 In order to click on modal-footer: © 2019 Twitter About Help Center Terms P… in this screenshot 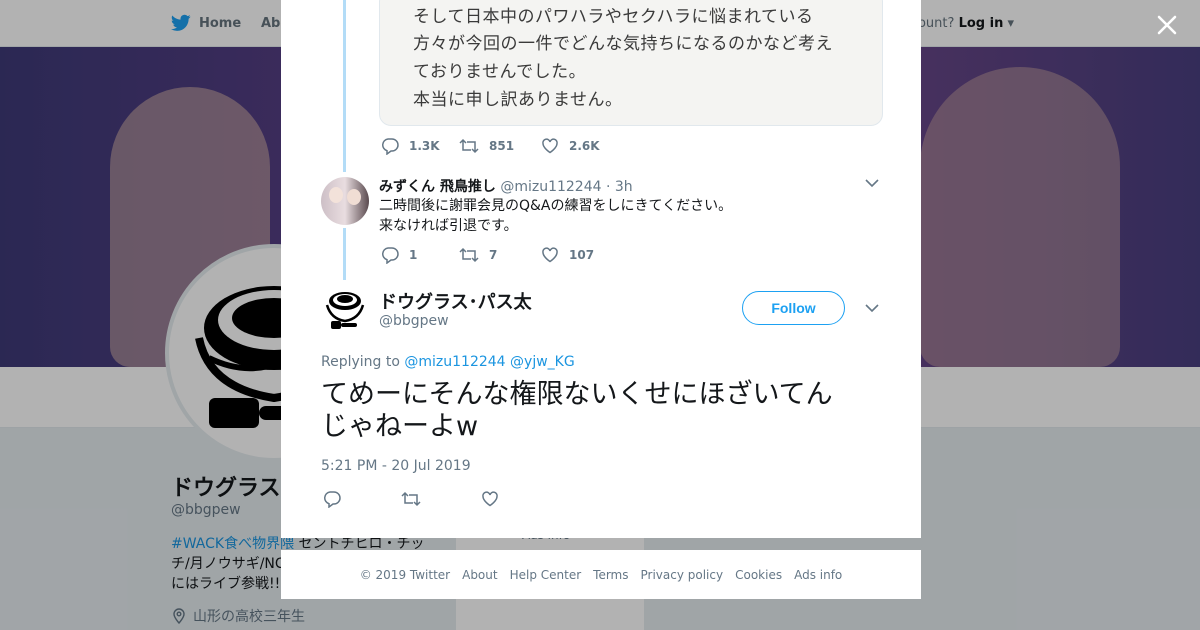, I will do `click(601, 574)`.